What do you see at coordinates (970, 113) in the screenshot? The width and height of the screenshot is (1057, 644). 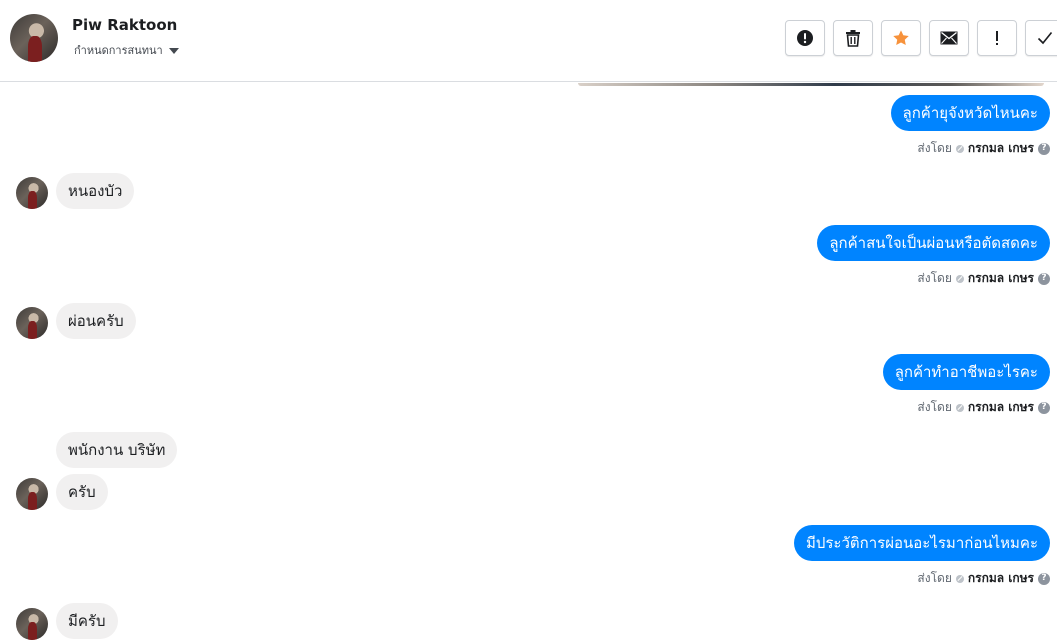 I see `outgoing-message: ลูกค้ายุจังหวัดไหนคะ` at bounding box center [970, 113].